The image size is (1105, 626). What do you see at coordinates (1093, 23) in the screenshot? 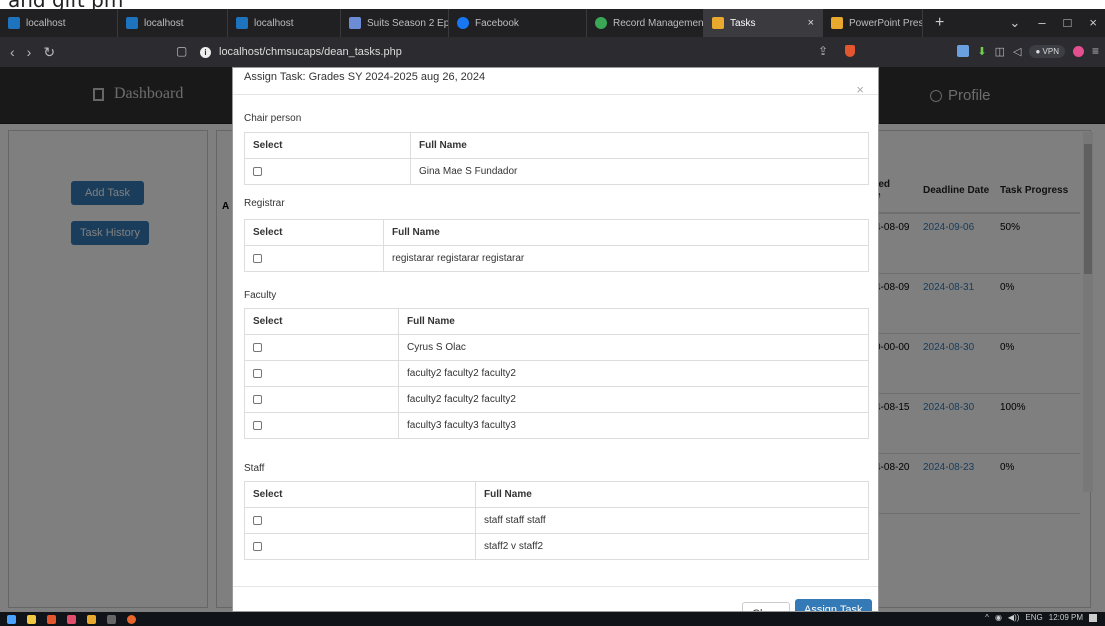
I see `close-window-icon: ×` at bounding box center [1093, 23].